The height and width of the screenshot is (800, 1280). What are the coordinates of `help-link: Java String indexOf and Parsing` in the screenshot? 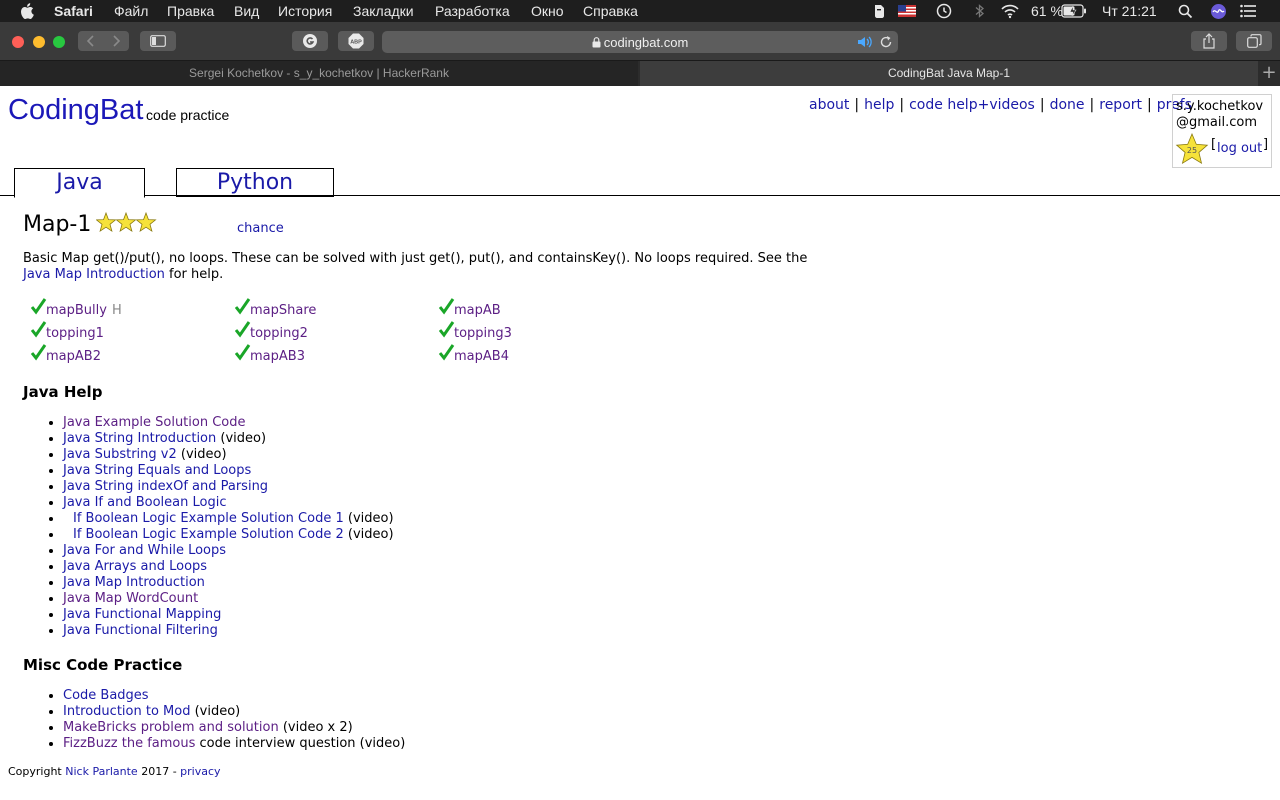 It's located at (165, 486).